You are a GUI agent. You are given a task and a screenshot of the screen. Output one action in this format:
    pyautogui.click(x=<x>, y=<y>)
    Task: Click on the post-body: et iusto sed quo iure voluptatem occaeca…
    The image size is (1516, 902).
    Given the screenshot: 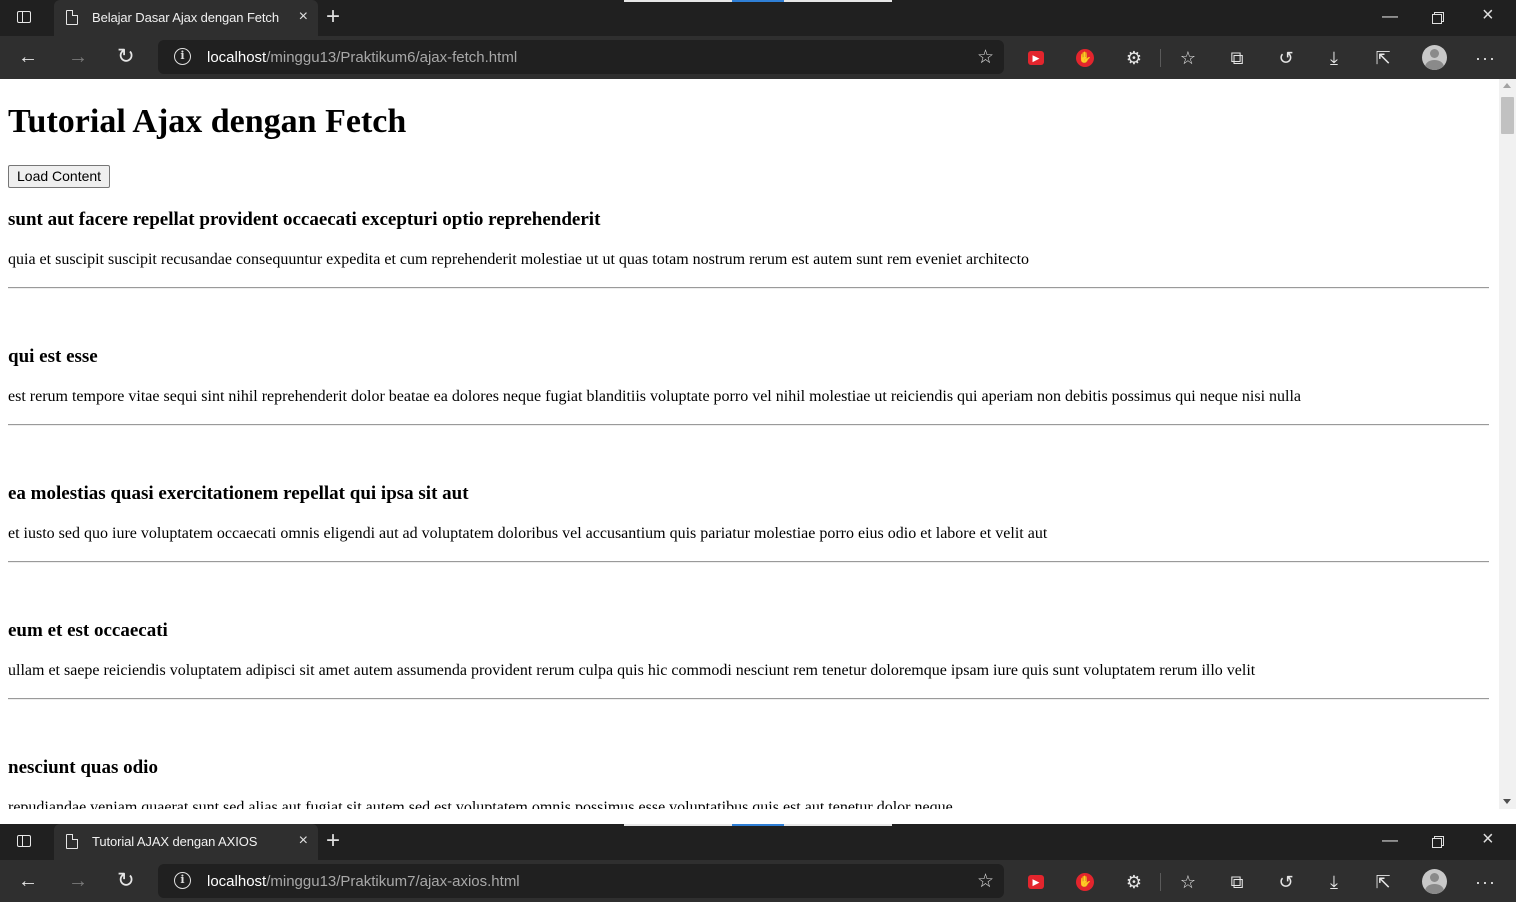 What is the action you would take?
    pyautogui.click(x=528, y=533)
    